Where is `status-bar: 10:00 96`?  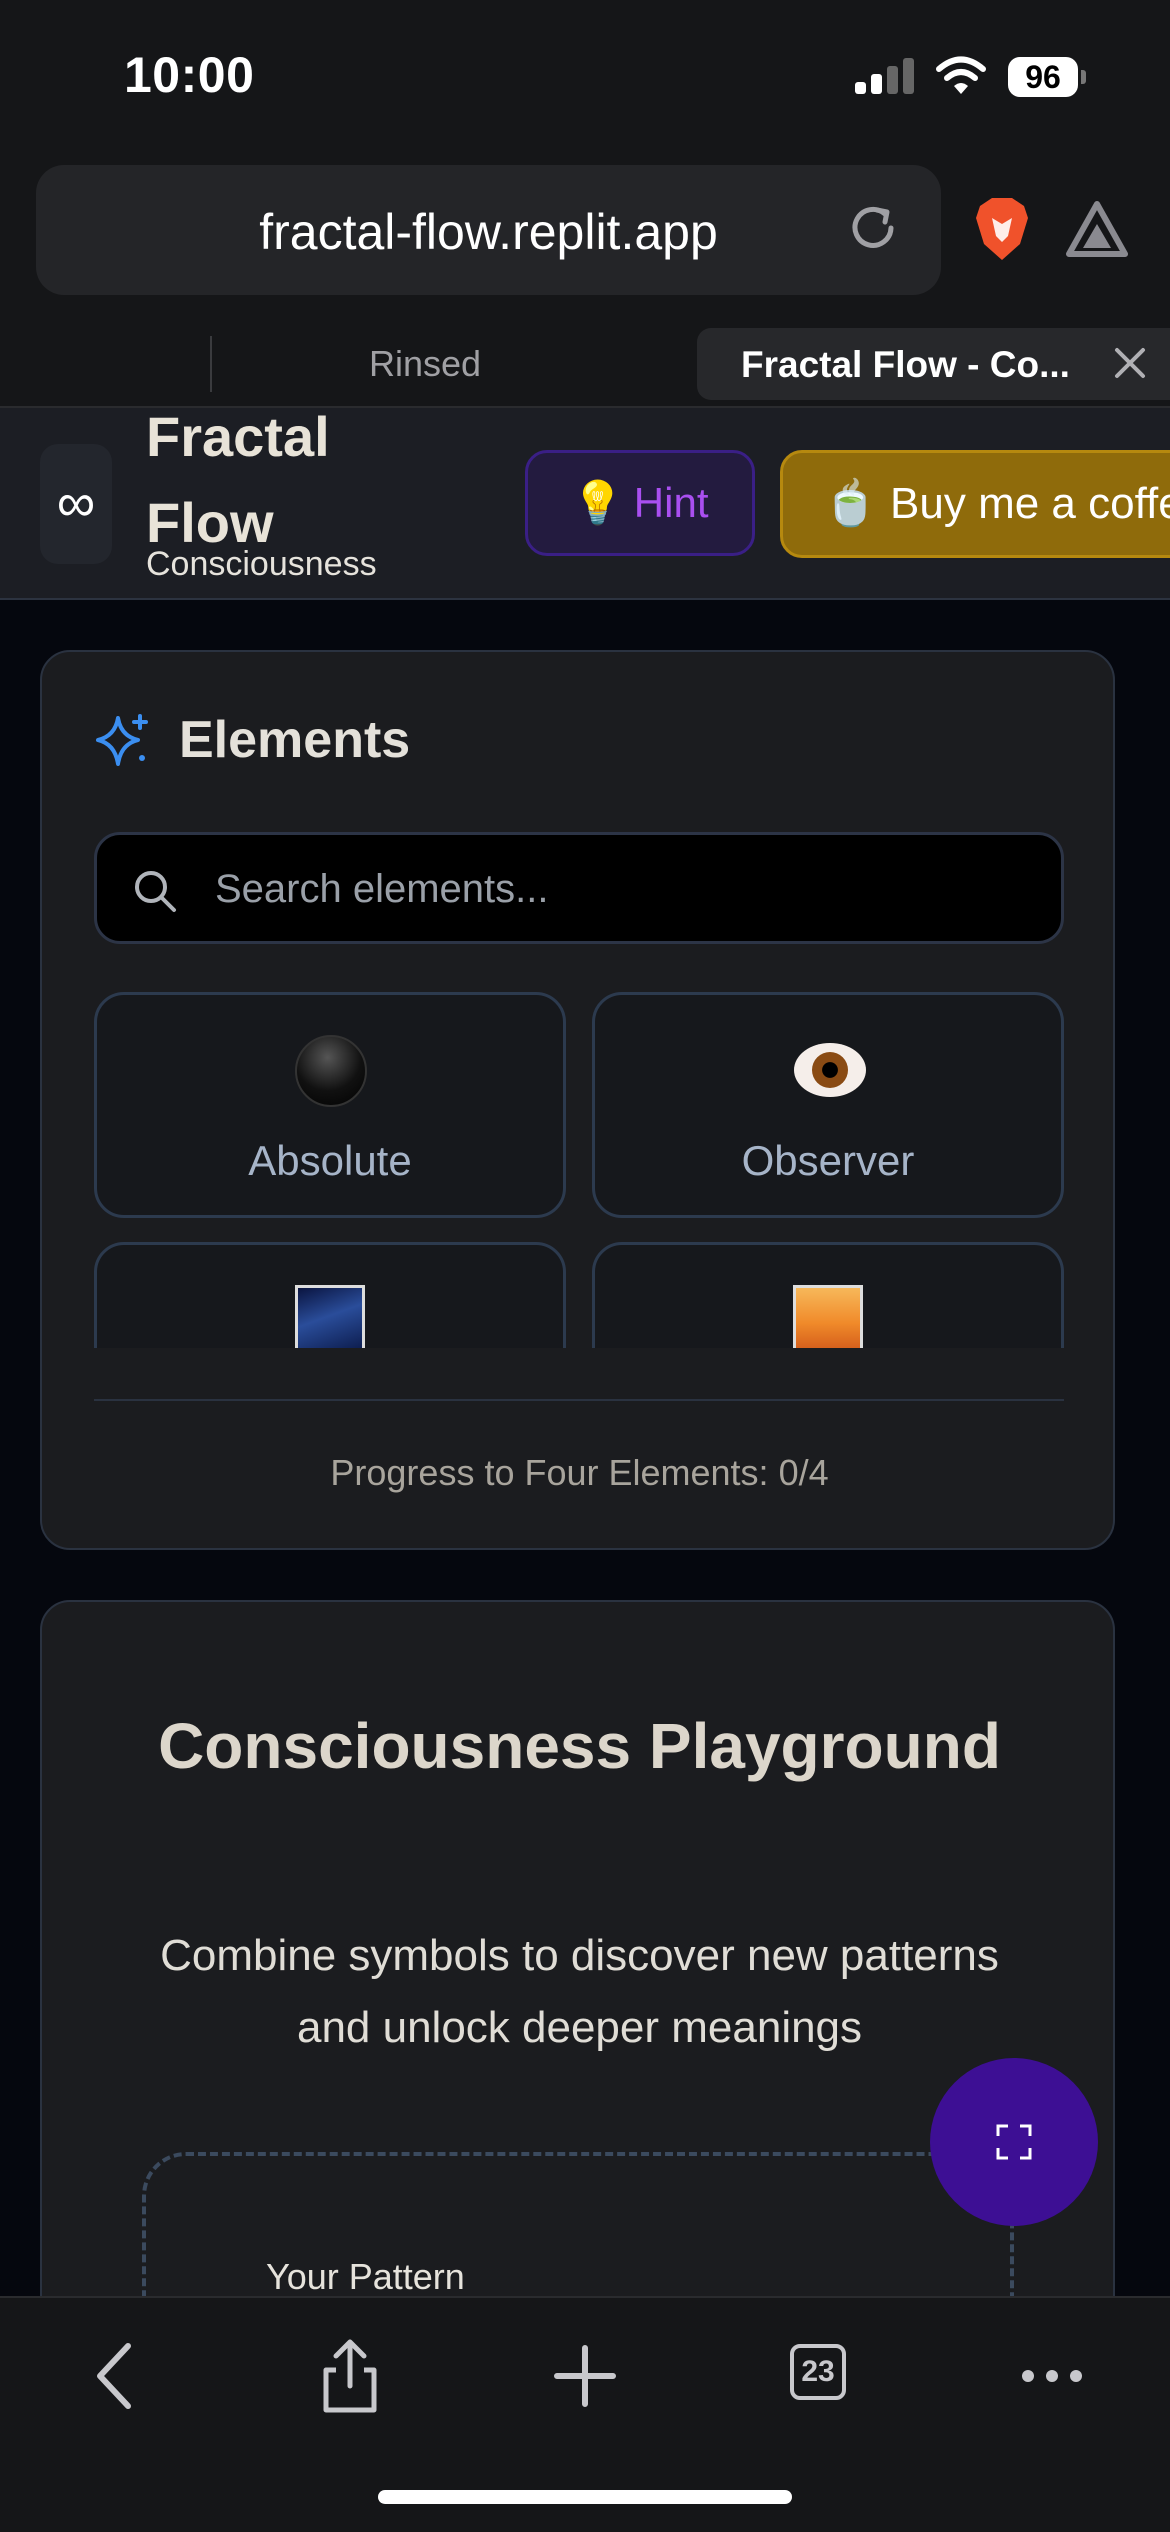
status-bar: 10:00 96 is located at coordinates (585, 77).